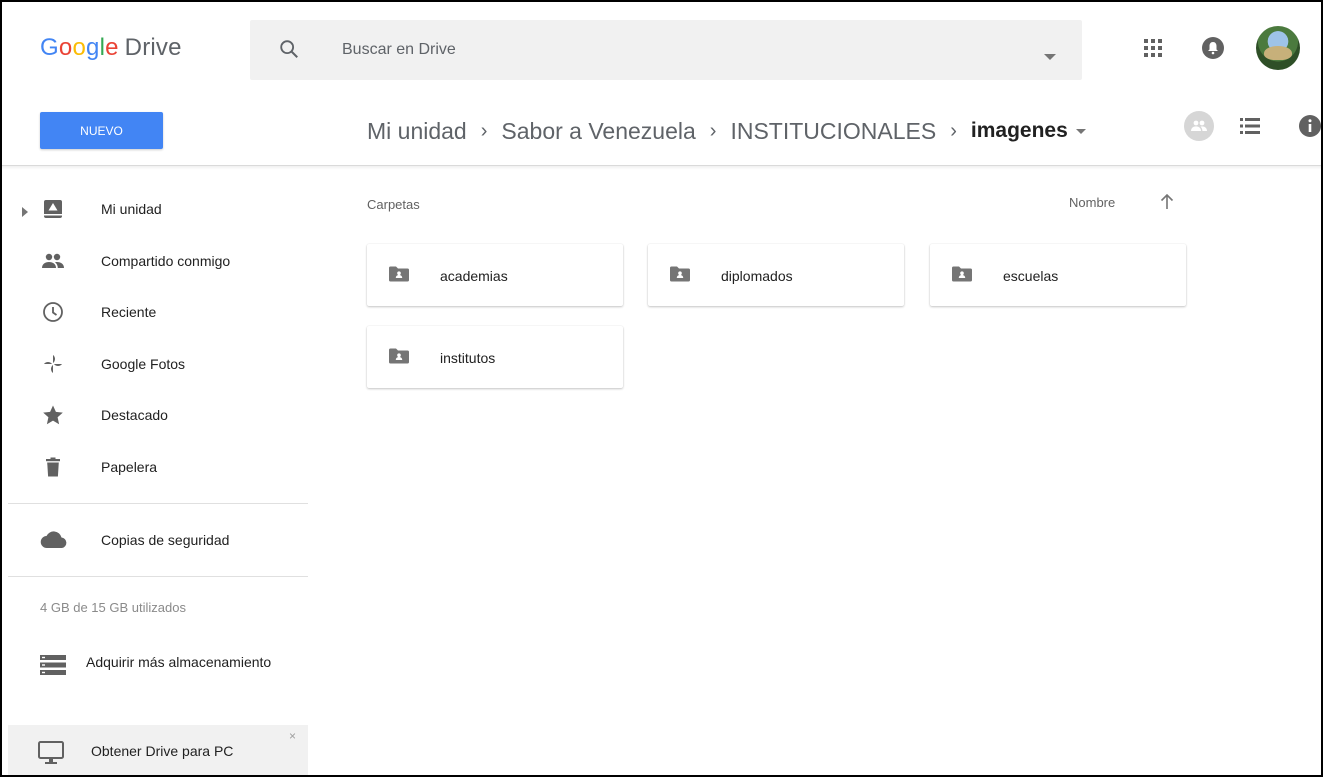 The image size is (1323, 777). Describe the element at coordinates (162, 751) in the screenshot. I see `get-drive-label: Obtener Drive para PC` at that location.